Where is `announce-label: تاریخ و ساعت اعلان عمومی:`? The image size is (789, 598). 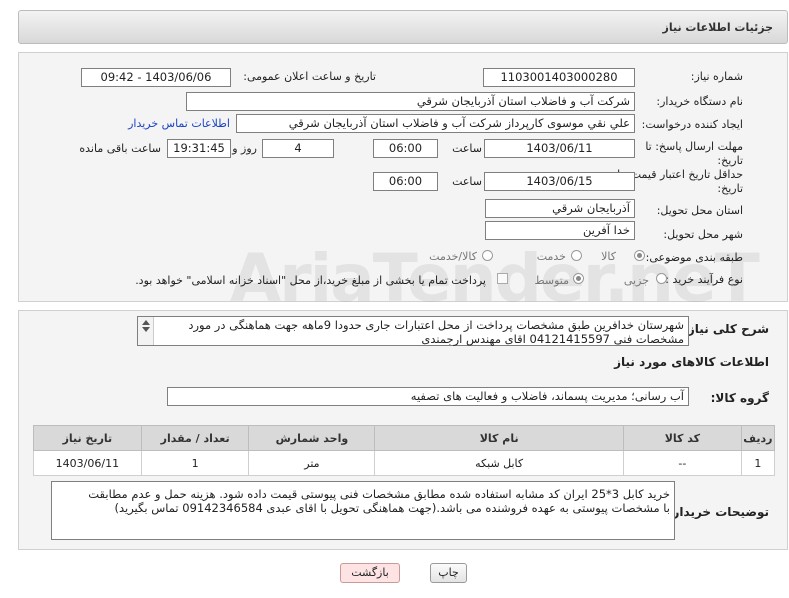 announce-label: تاریخ و ساعت اعلان عمومی: is located at coordinates (309, 76).